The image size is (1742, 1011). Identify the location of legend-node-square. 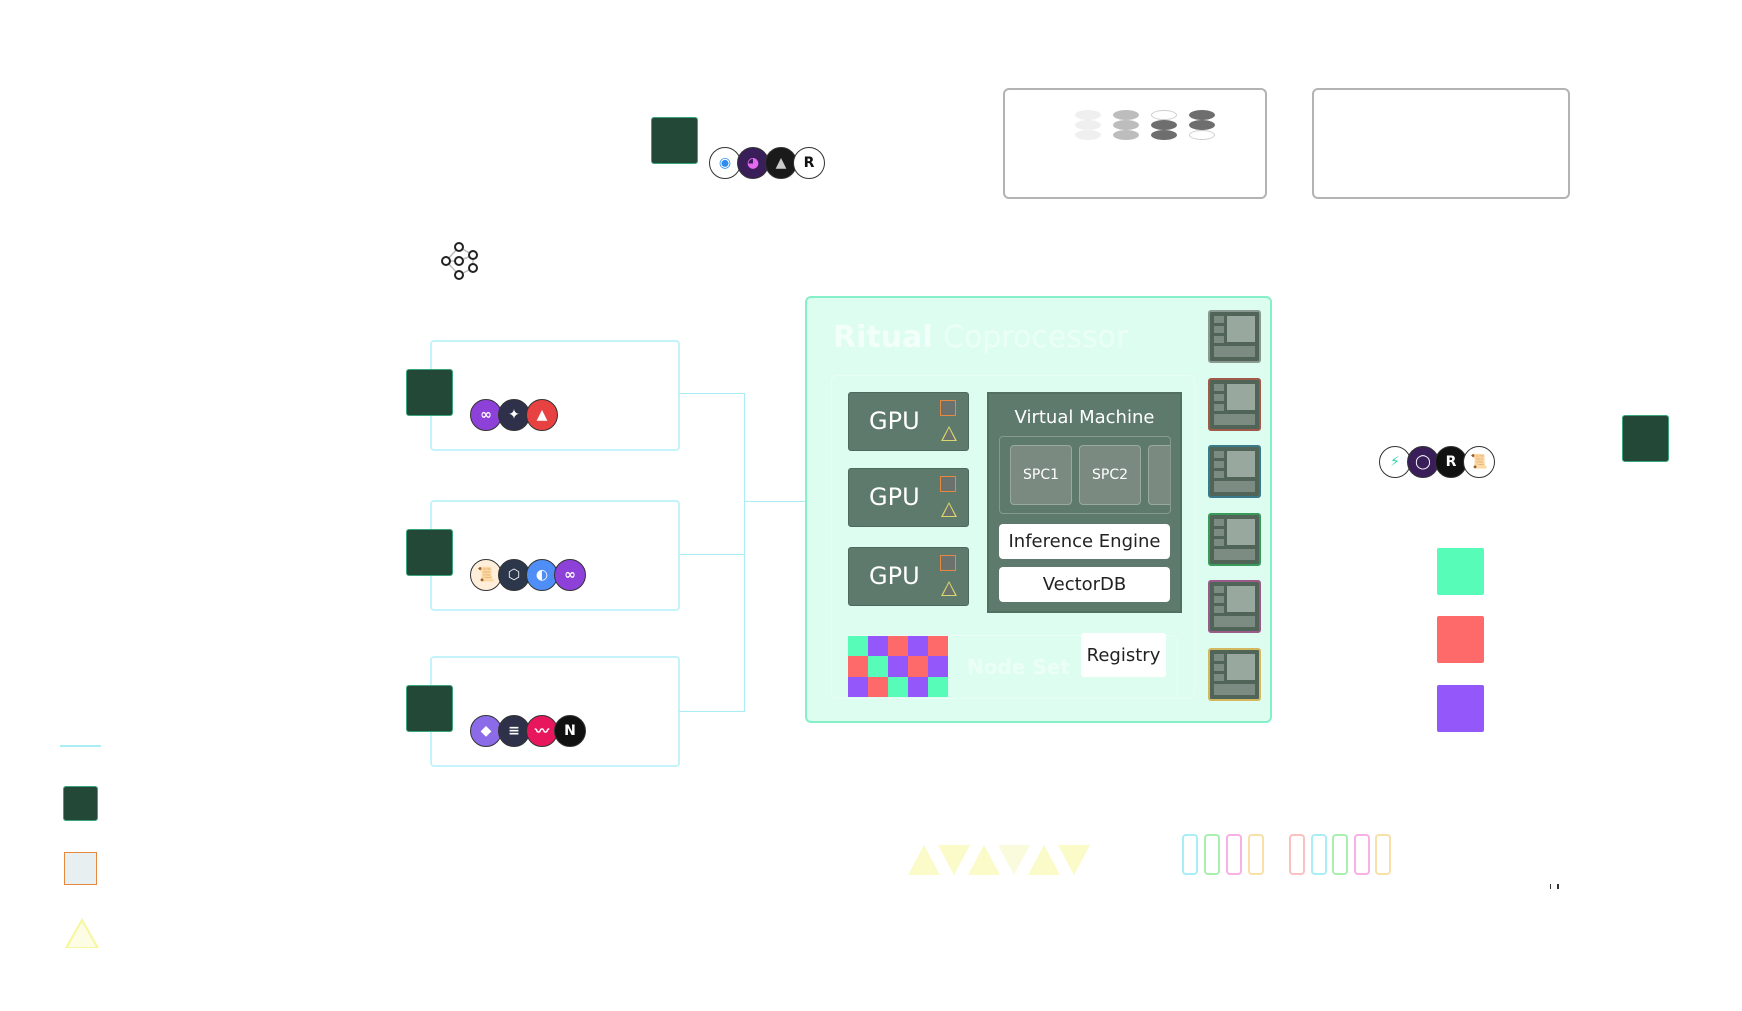
(80, 803).